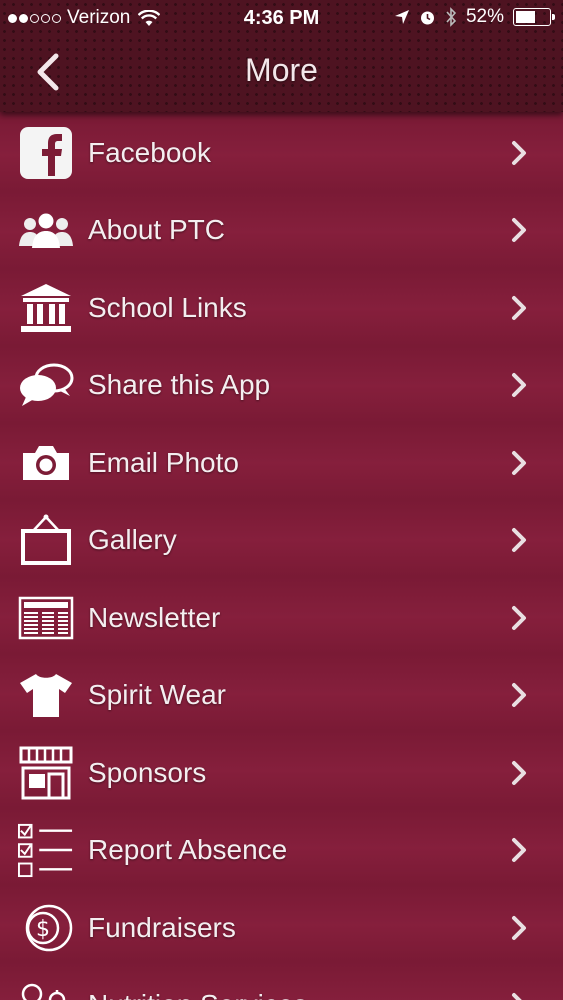 Image resolution: width=563 pixels, height=1000 pixels. What do you see at coordinates (46, 153) in the screenshot?
I see `facebook-icon` at bounding box center [46, 153].